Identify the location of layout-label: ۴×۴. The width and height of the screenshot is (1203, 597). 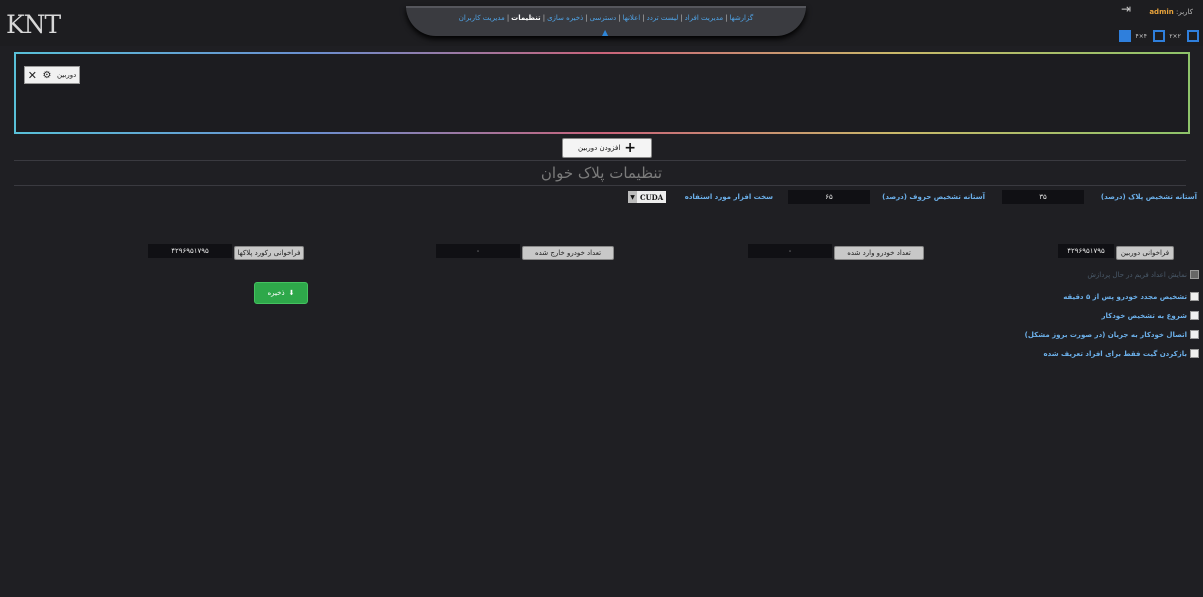
(1141, 36).